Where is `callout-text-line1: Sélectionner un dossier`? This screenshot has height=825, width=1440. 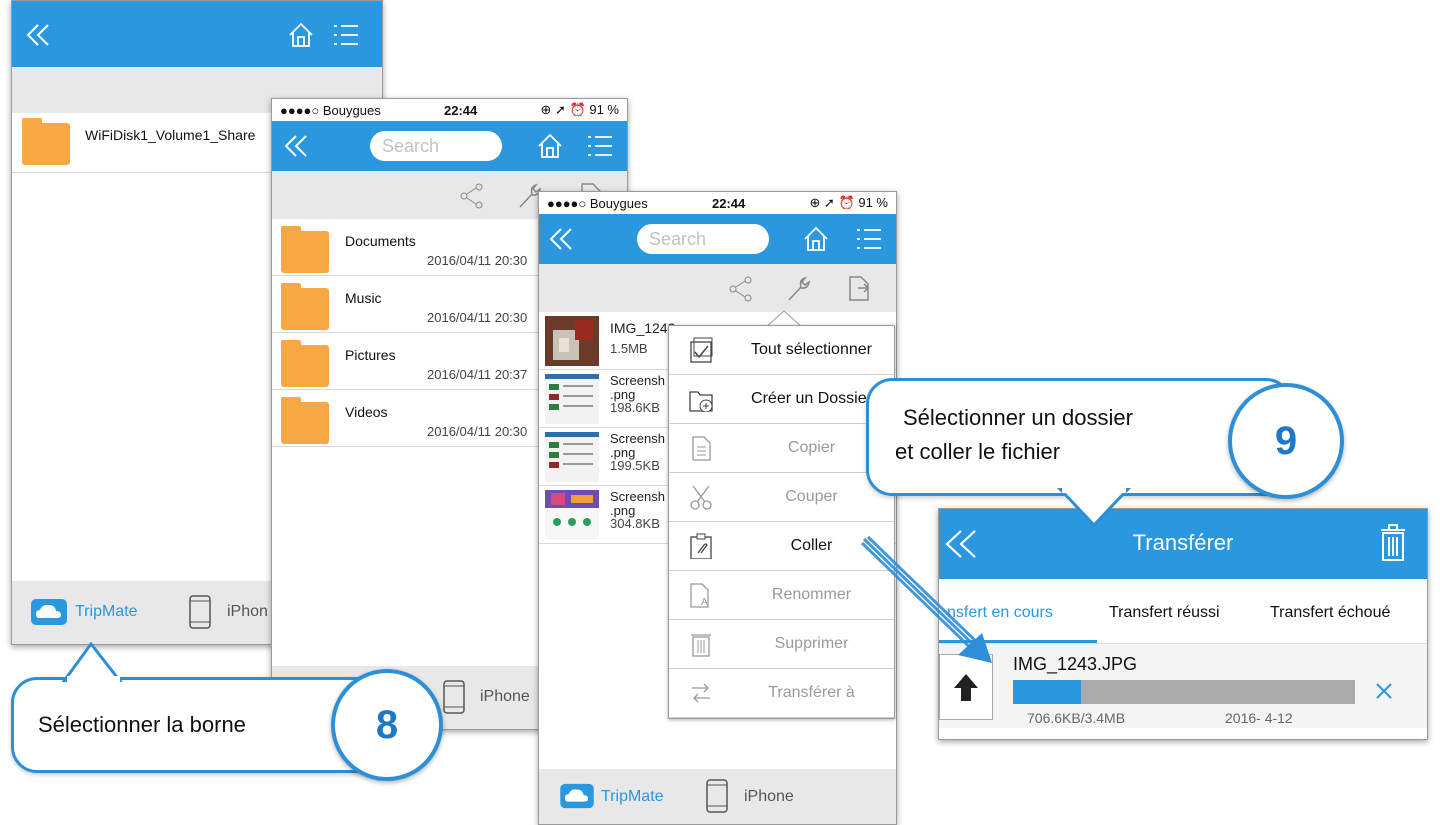
callout-text-line1: Sélectionner un dossier is located at coordinates (1018, 417).